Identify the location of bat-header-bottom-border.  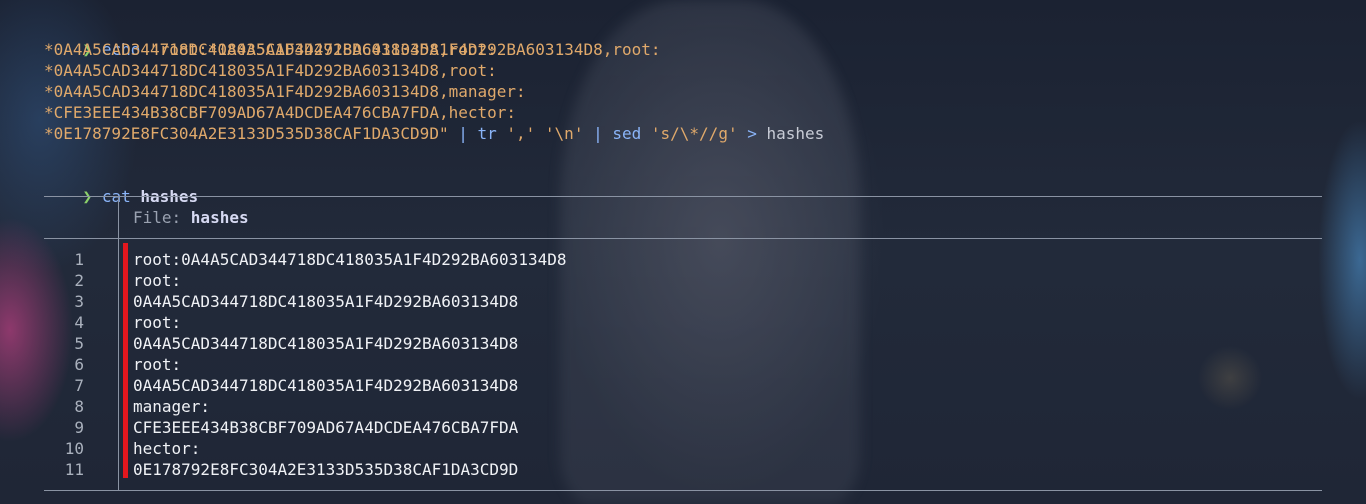
(683, 238).